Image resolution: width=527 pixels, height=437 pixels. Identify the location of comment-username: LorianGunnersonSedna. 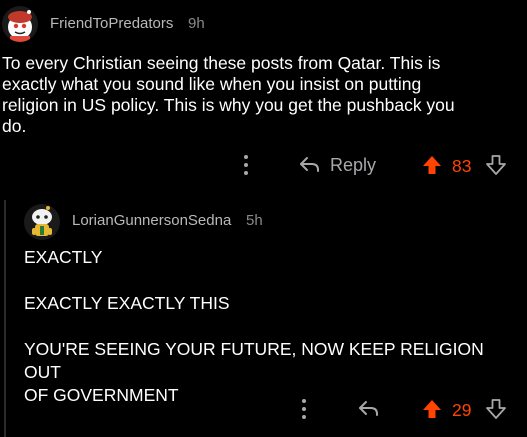
(151, 220).